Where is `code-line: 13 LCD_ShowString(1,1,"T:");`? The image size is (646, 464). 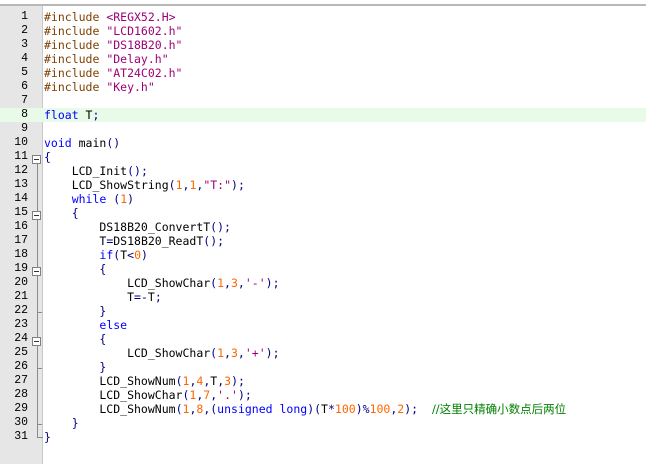 code-line: 13 LCD_ShowString(1,1,"T:"); is located at coordinates (323, 185).